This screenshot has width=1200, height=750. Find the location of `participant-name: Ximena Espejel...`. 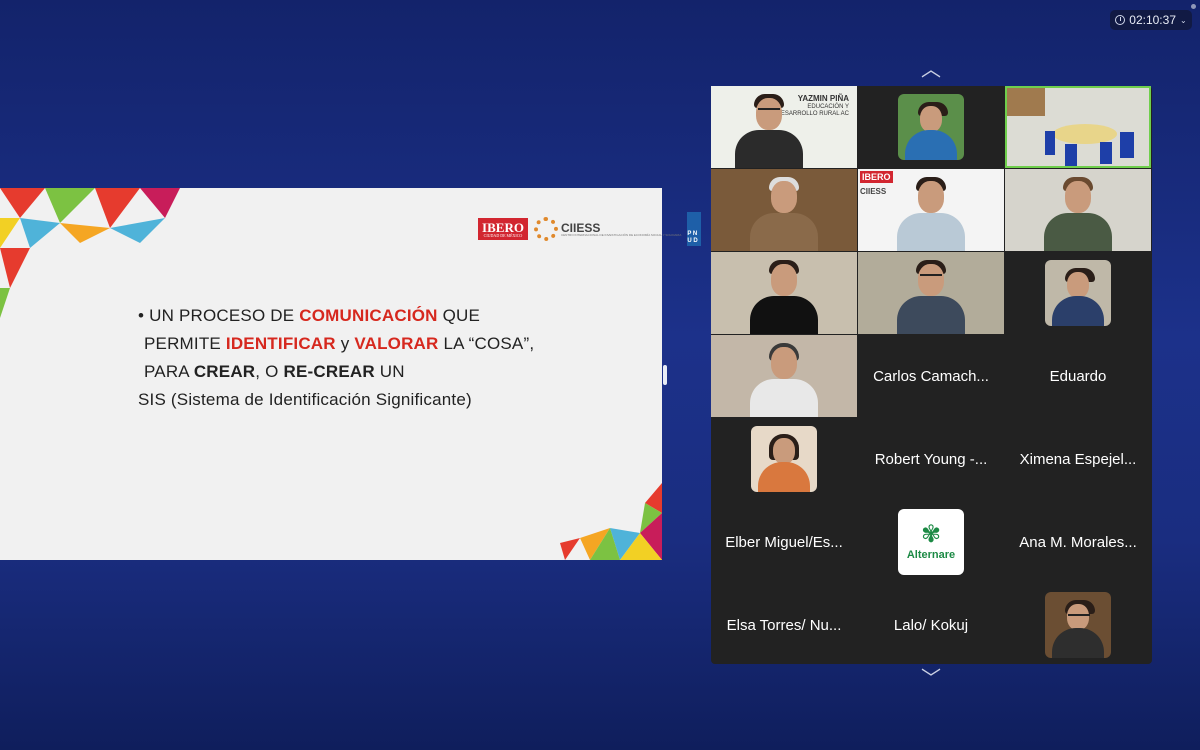

participant-name: Ximena Espejel... is located at coordinates (1078, 459).